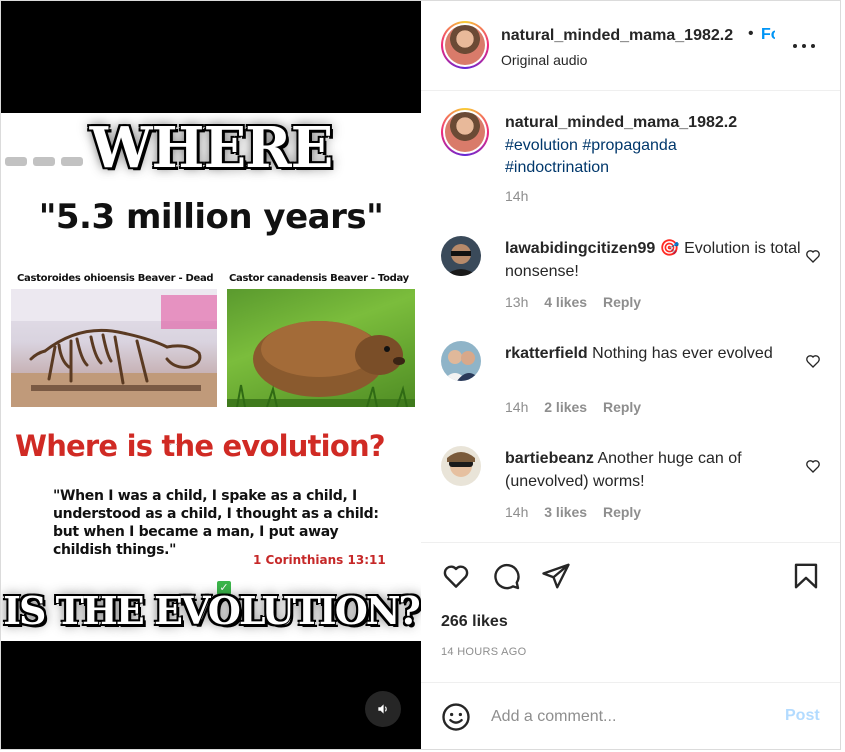 The height and width of the screenshot is (752, 845). I want to click on comment-username: bartiebeanz, so click(549, 458).